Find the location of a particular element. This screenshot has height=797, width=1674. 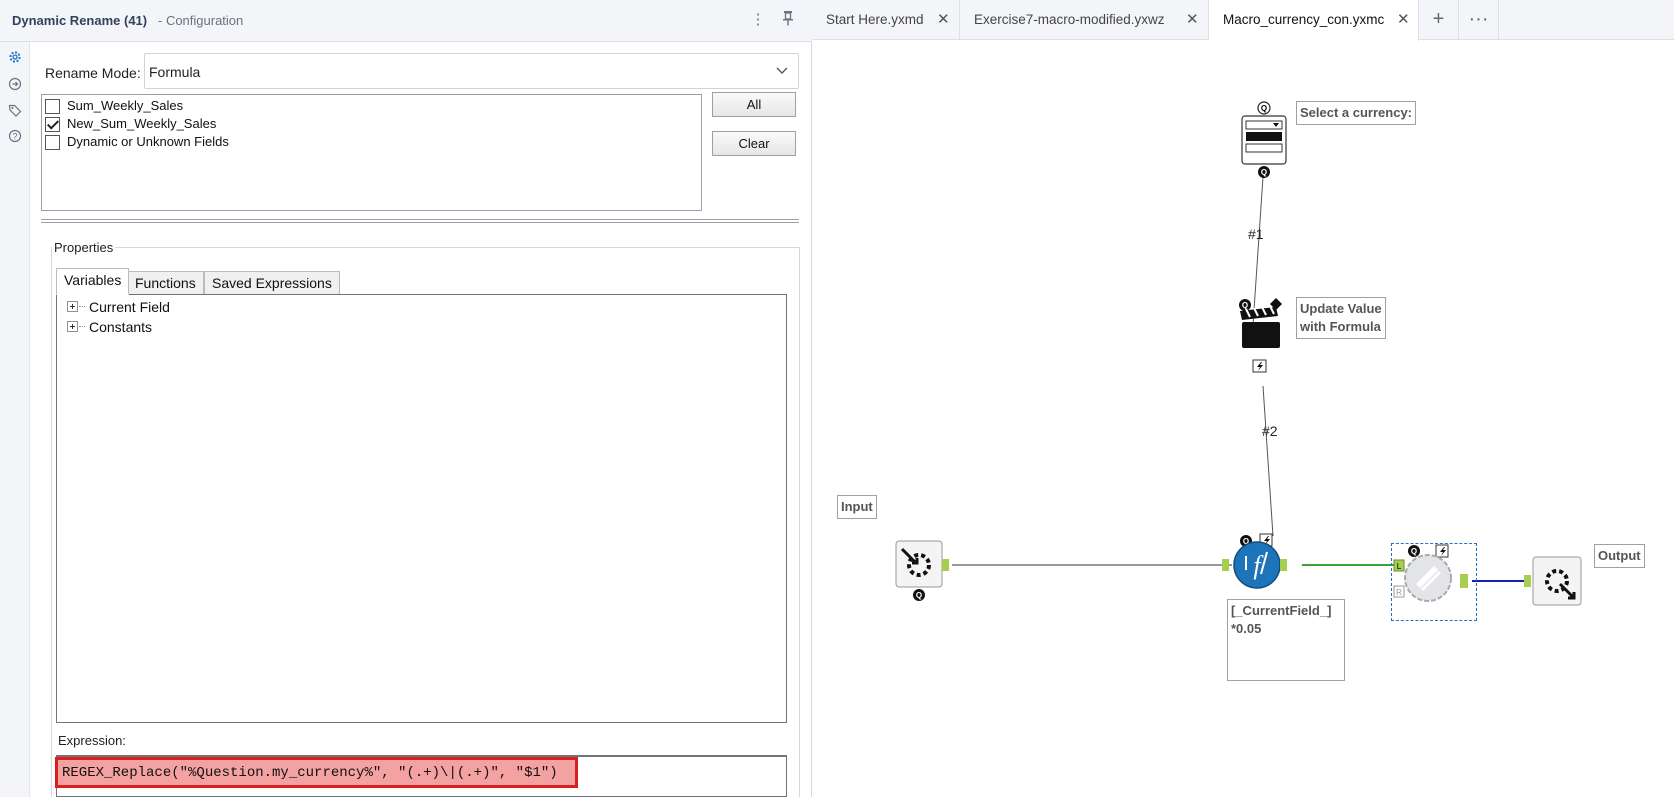

annotation-line: *0.05 is located at coordinates (1246, 628).